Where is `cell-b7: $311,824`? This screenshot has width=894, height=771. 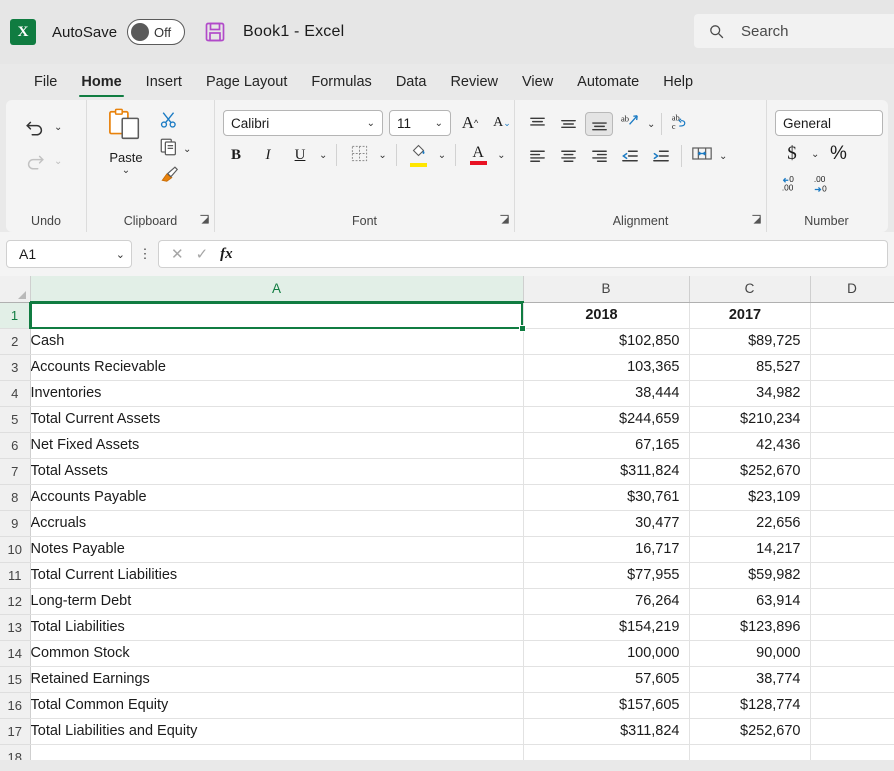 cell-b7: $311,824 is located at coordinates (606, 471).